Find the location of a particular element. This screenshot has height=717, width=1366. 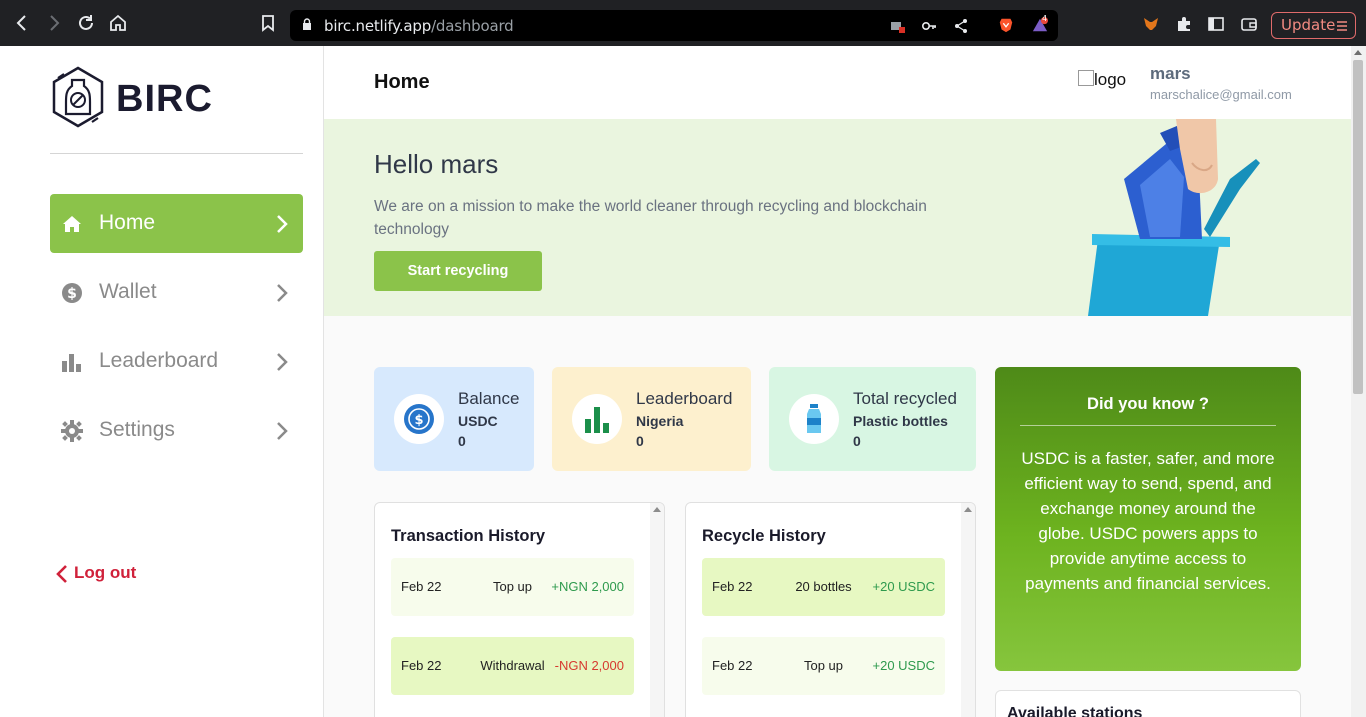

row-amount: +NGN 2,000 is located at coordinates (587, 586).